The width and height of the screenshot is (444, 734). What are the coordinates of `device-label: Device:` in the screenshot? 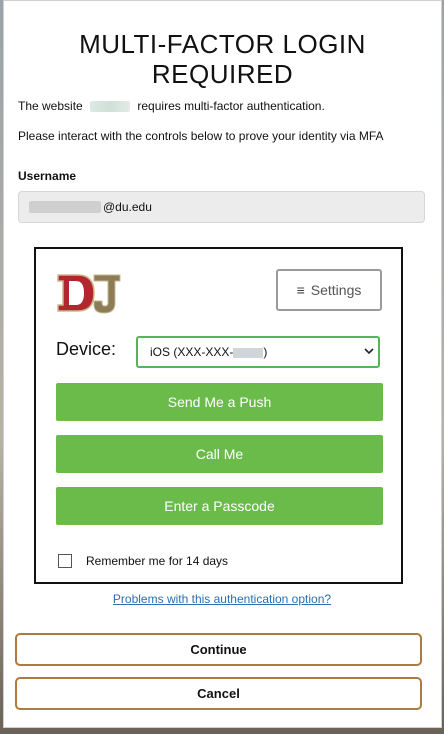 It's located at (86, 349).